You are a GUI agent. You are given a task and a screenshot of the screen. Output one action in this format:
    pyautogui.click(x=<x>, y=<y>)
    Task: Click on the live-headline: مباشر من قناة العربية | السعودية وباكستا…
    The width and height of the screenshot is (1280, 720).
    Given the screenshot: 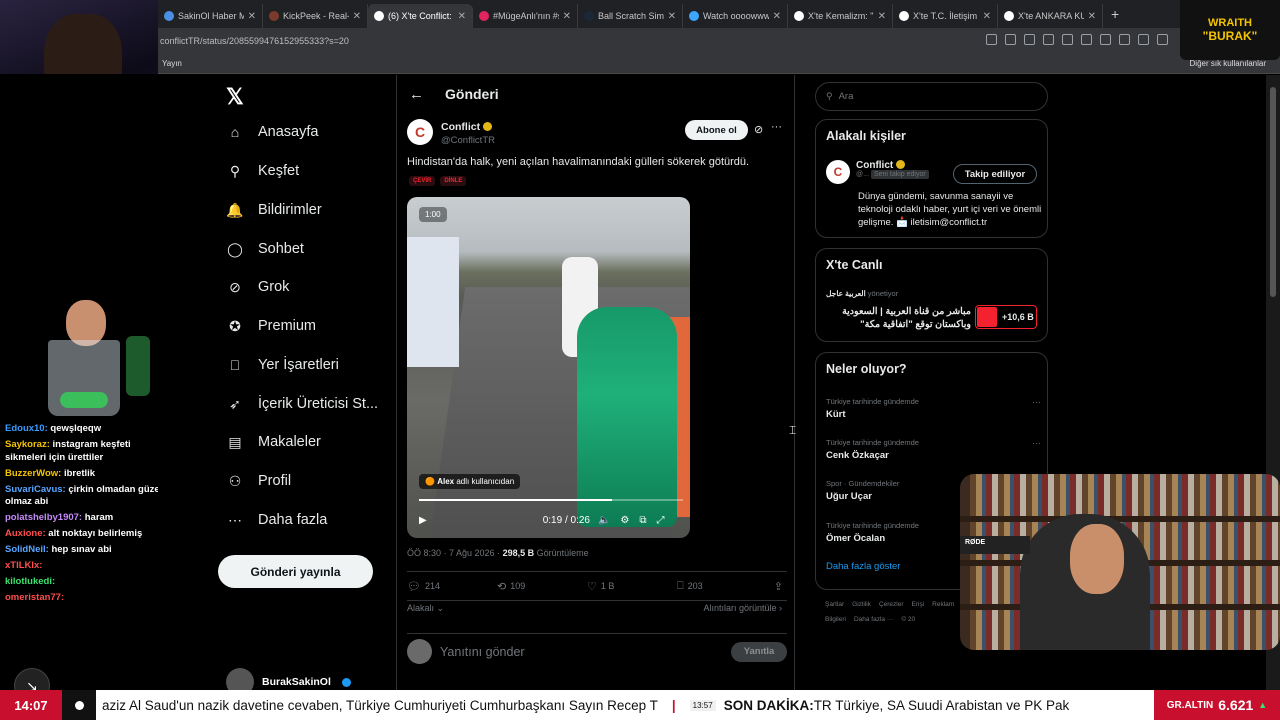 What is the action you would take?
    pyautogui.click(x=898, y=318)
    